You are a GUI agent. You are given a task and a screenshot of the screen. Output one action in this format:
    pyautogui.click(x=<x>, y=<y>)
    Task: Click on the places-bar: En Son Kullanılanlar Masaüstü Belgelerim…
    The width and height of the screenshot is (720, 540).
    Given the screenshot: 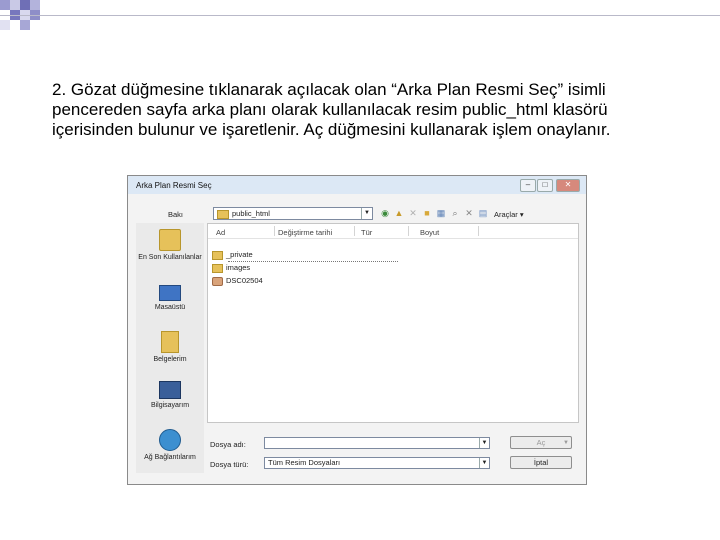 What is the action you would take?
    pyautogui.click(x=170, y=348)
    